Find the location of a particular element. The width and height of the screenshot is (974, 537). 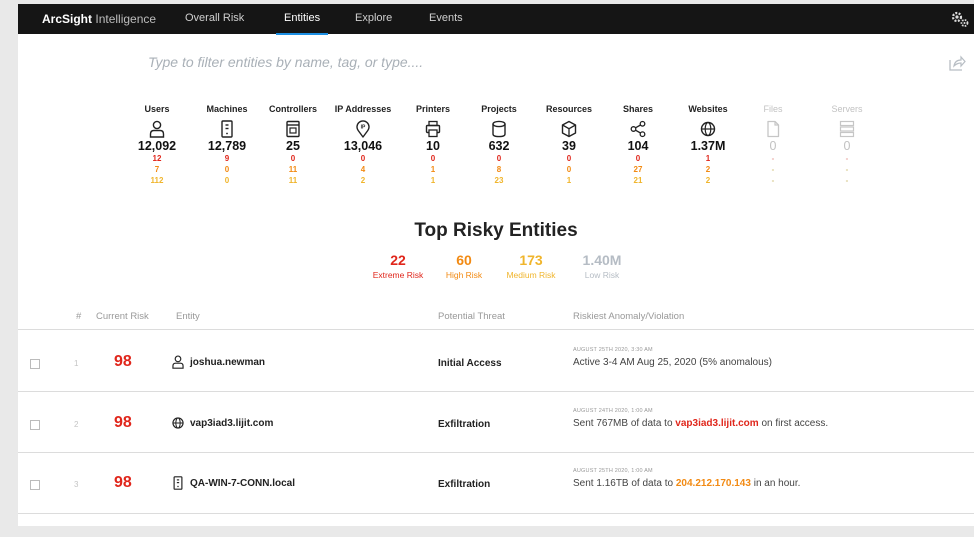

row-anomaly-date: AUGUST 24TH 2020, 1:00 AM is located at coordinates (613, 411).